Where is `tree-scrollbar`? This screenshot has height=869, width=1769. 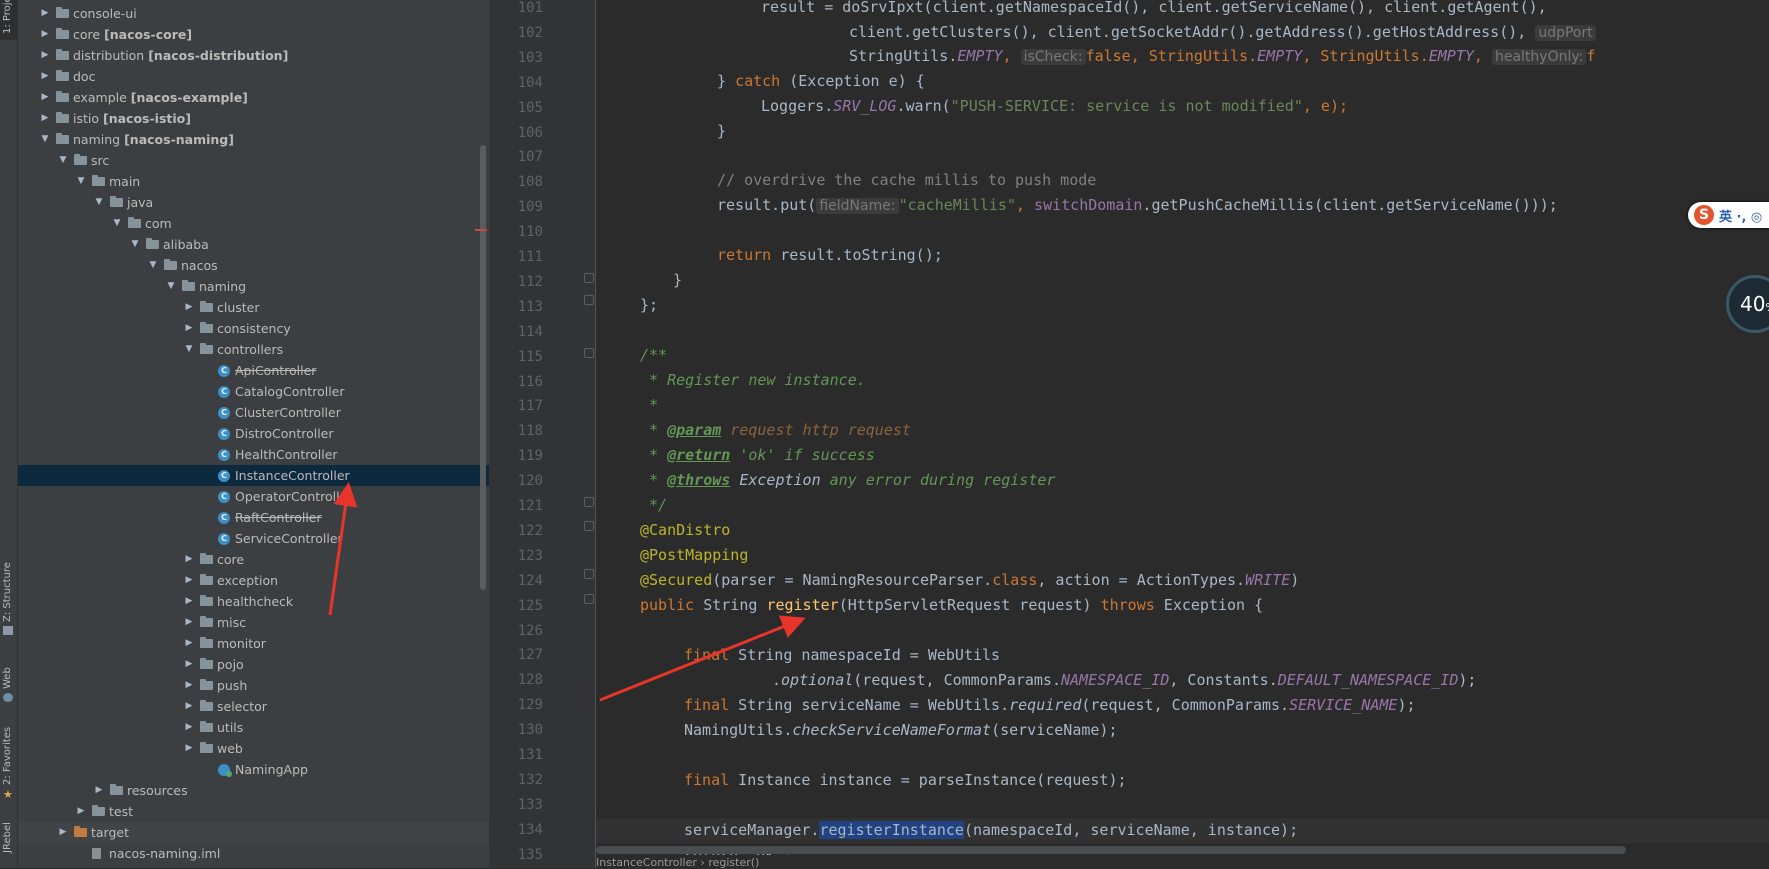 tree-scrollbar is located at coordinates (483, 367).